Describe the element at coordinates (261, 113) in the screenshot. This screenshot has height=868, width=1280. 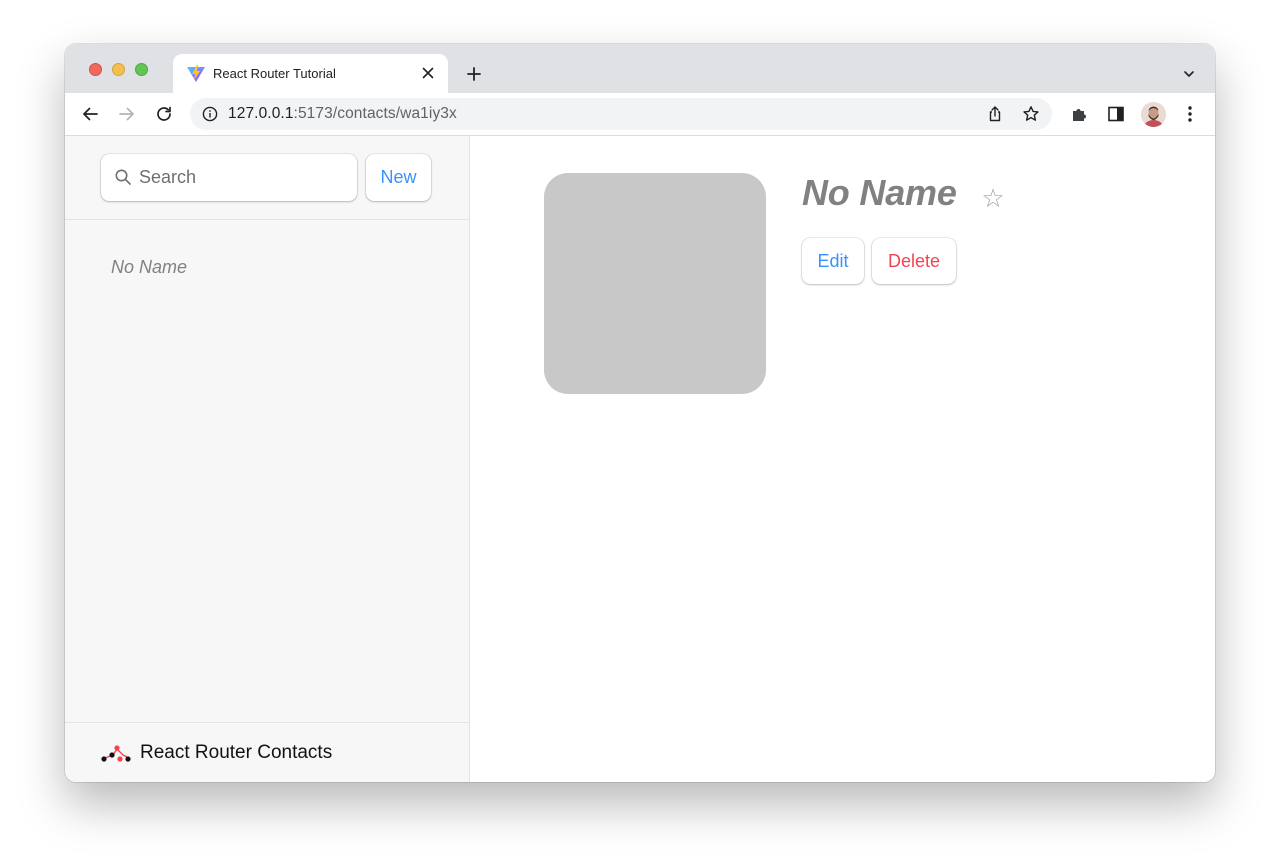
I see `url-host: 127.0.0.1` at that location.